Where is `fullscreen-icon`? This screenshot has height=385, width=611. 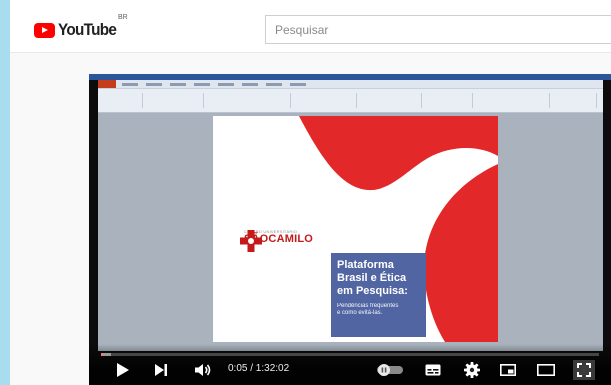
fullscreen-icon is located at coordinates (584, 370).